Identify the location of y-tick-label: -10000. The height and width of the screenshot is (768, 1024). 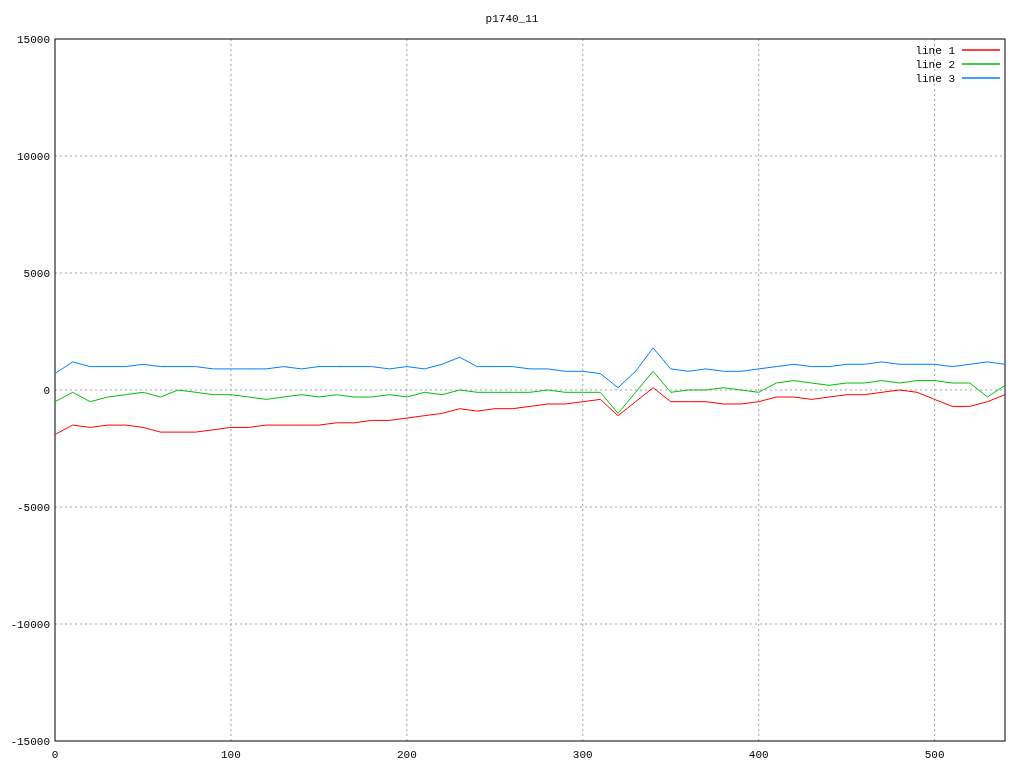
(30, 625).